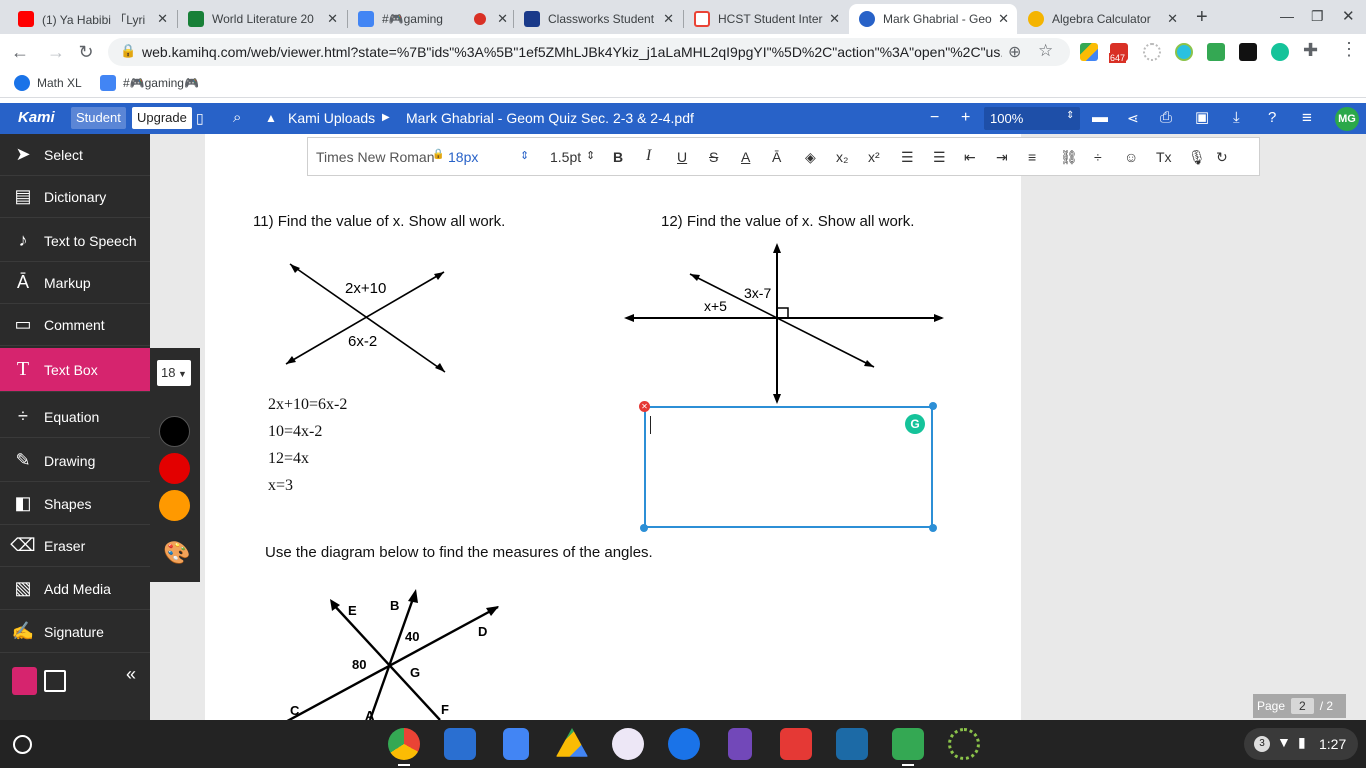 The image size is (1366, 768). What do you see at coordinates (648, 156) in the screenshot?
I see `italic-icon: I` at bounding box center [648, 156].